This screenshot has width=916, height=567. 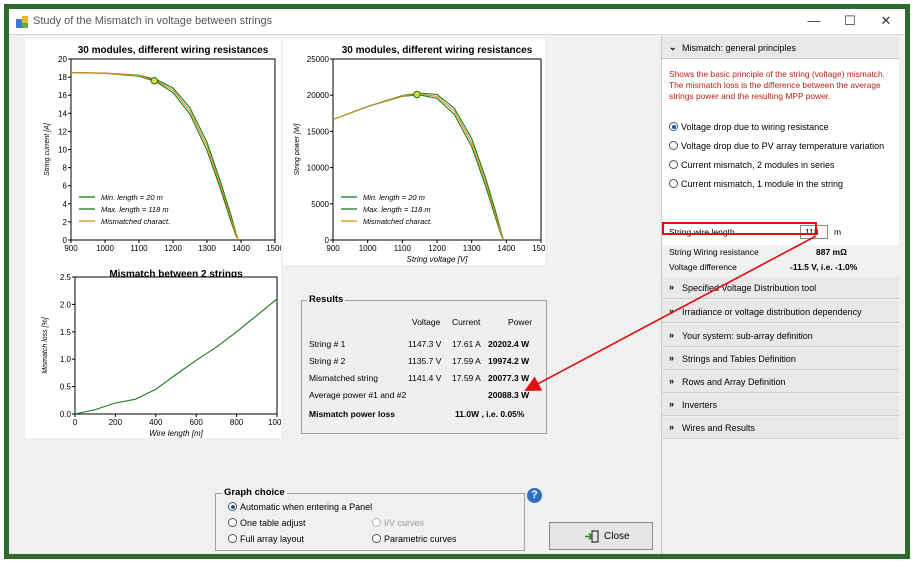 I want to click on legend-entry: Min. length = 20 m, so click(x=394, y=197).